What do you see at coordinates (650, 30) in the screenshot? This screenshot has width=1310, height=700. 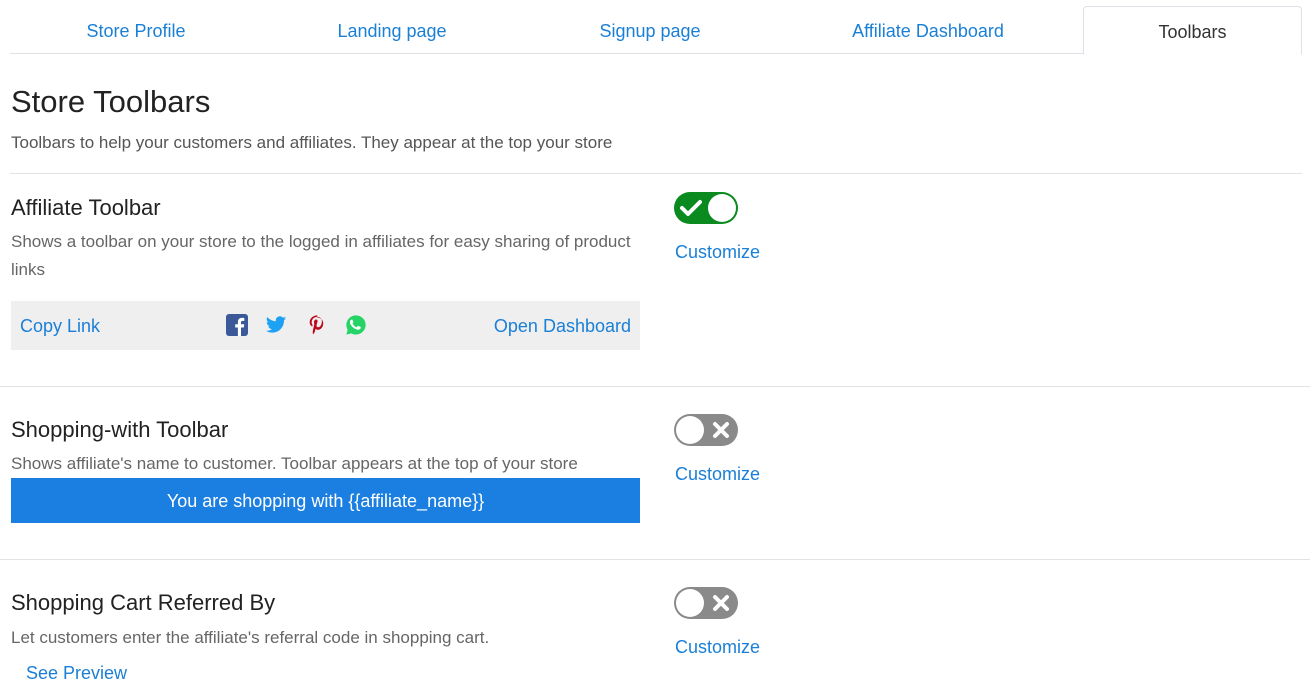 I see `tab-signup-page: Signup page` at bounding box center [650, 30].